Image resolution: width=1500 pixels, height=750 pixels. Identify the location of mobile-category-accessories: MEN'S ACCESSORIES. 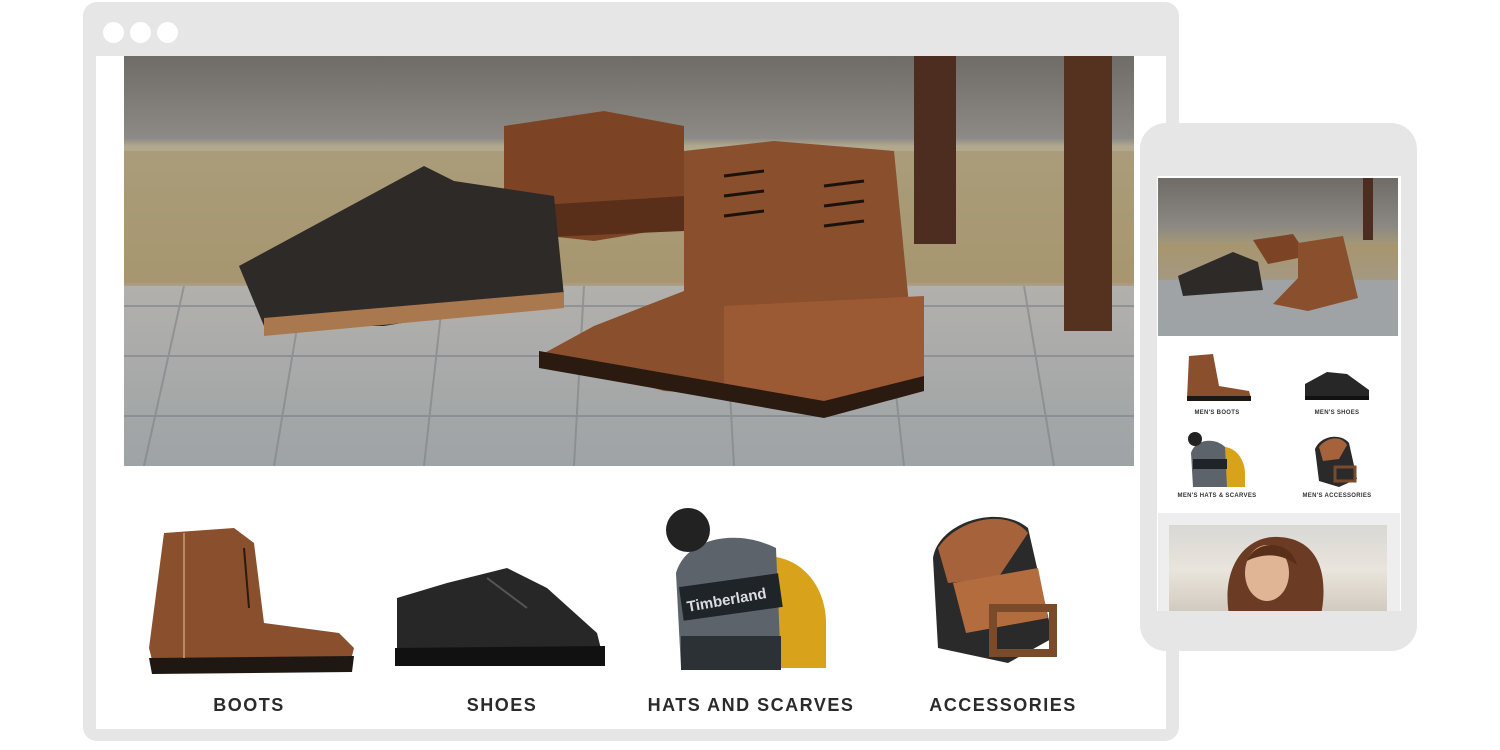
(1337, 469).